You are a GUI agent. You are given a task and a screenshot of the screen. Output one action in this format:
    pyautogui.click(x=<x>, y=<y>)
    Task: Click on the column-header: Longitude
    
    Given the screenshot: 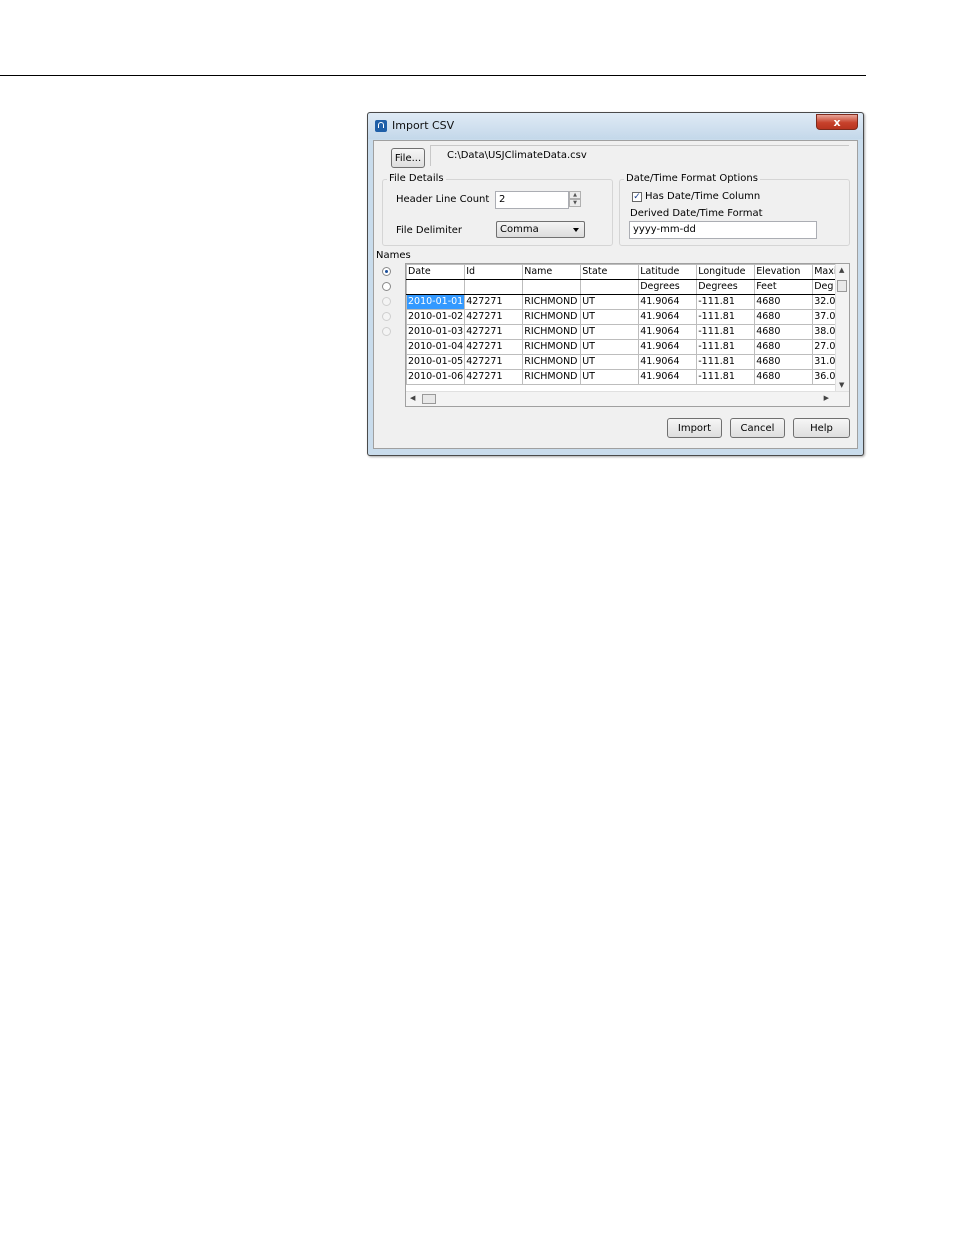 What is the action you would take?
    pyautogui.click(x=726, y=272)
    